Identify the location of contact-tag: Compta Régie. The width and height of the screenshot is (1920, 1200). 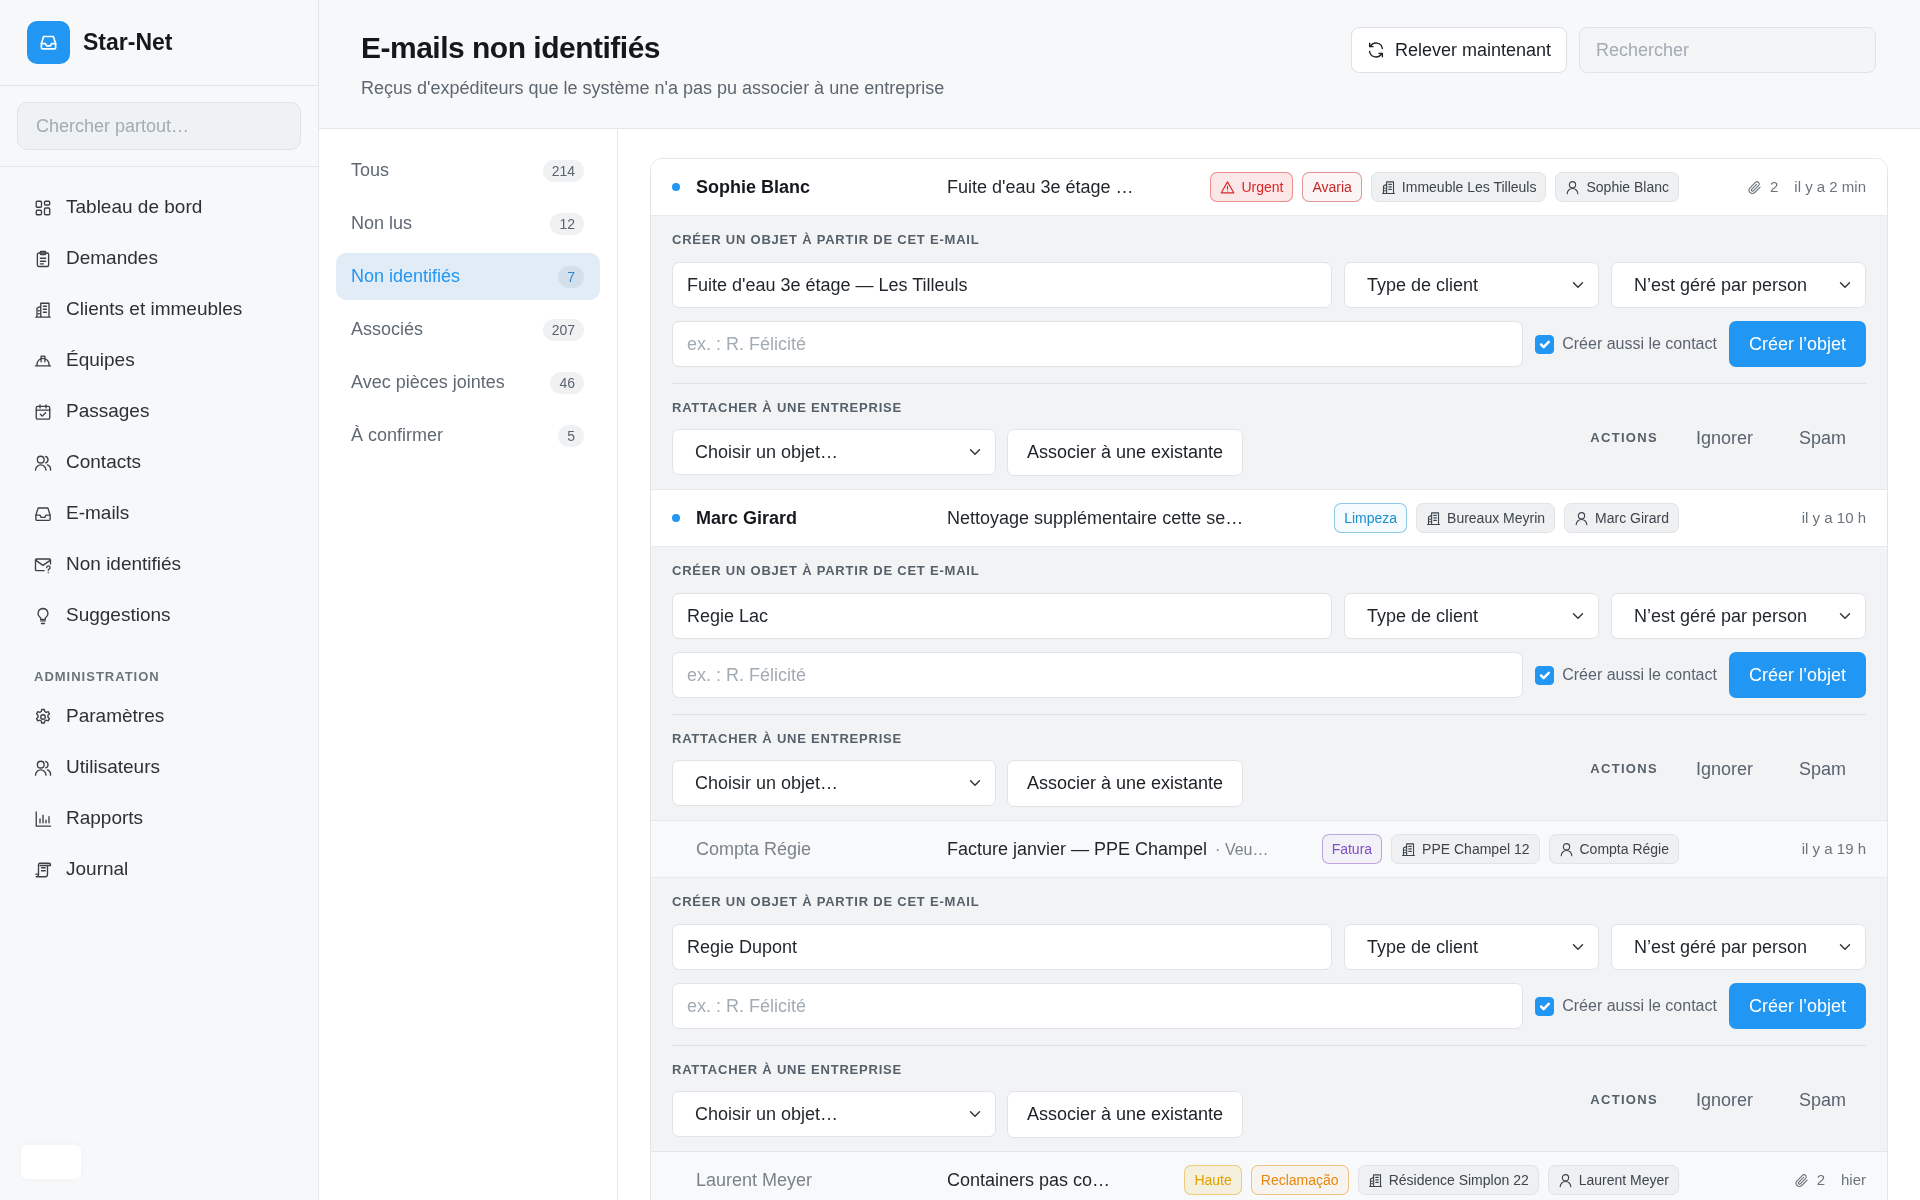
(1613, 849).